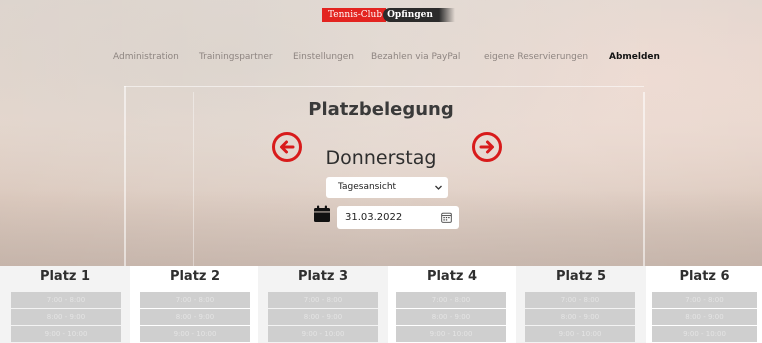 The image size is (762, 343). I want to click on logo-town-text: Opfingen, so click(411, 15).